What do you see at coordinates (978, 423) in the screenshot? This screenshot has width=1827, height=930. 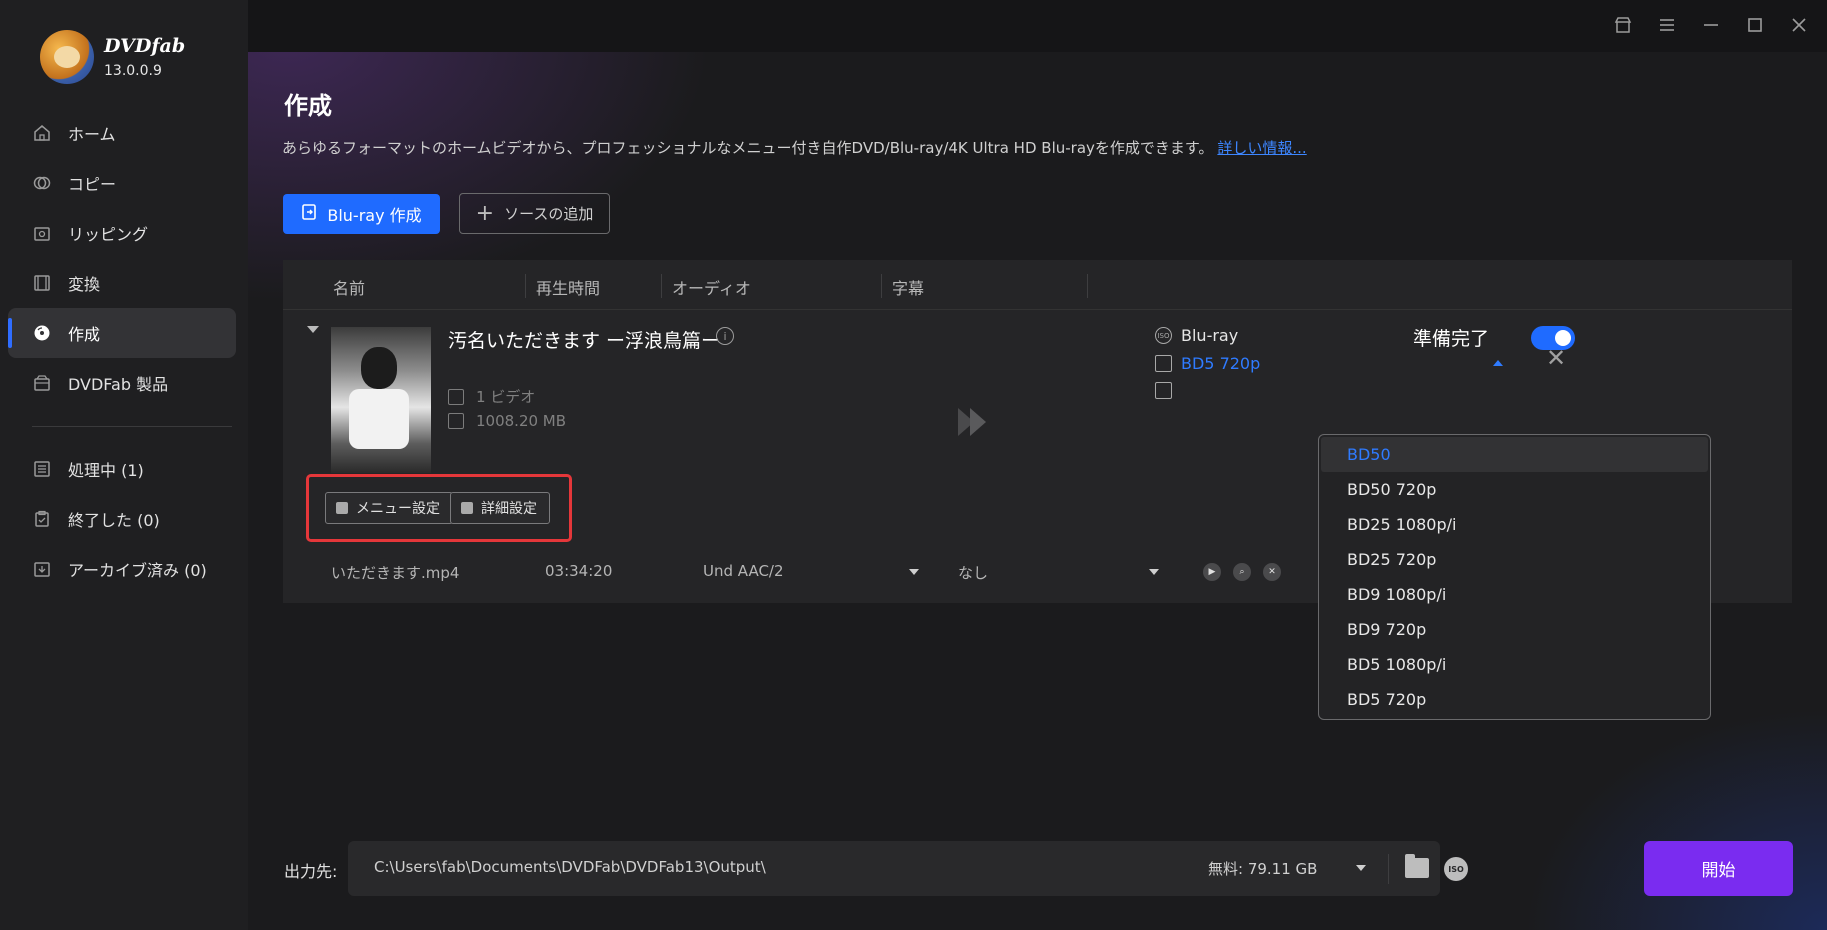 I see `convert-arrow-icon` at bounding box center [978, 423].